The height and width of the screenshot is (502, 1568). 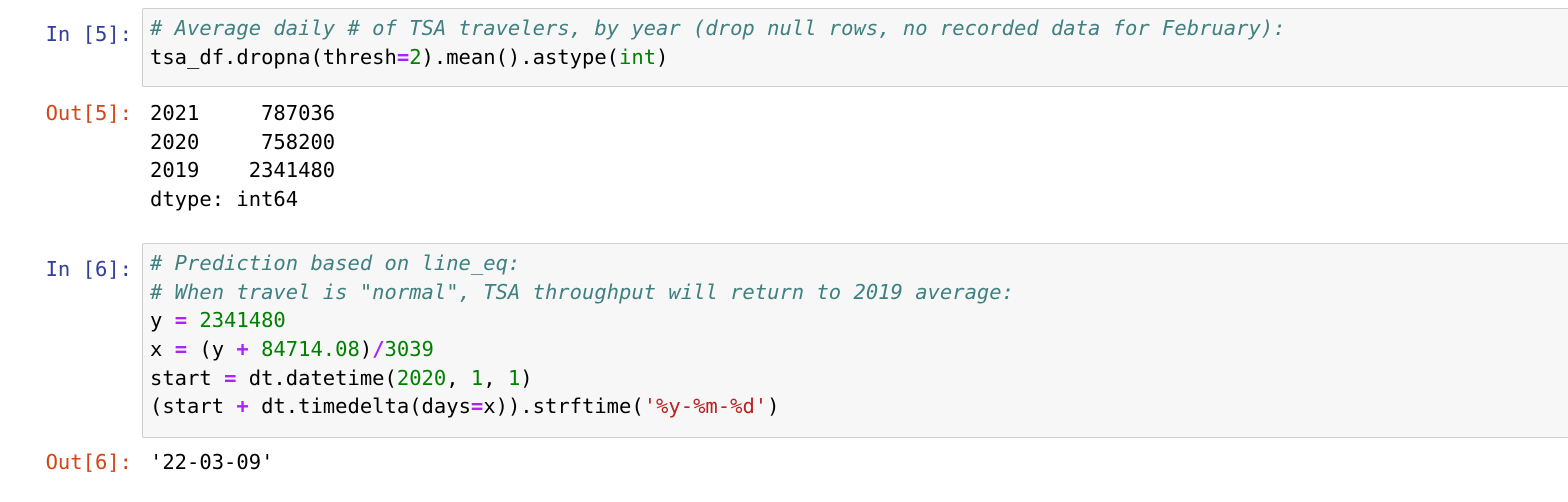 What do you see at coordinates (359, 406) in the screenshot?
I see `code-text: dt.timedelta(days` at bounding box center [359, 406].